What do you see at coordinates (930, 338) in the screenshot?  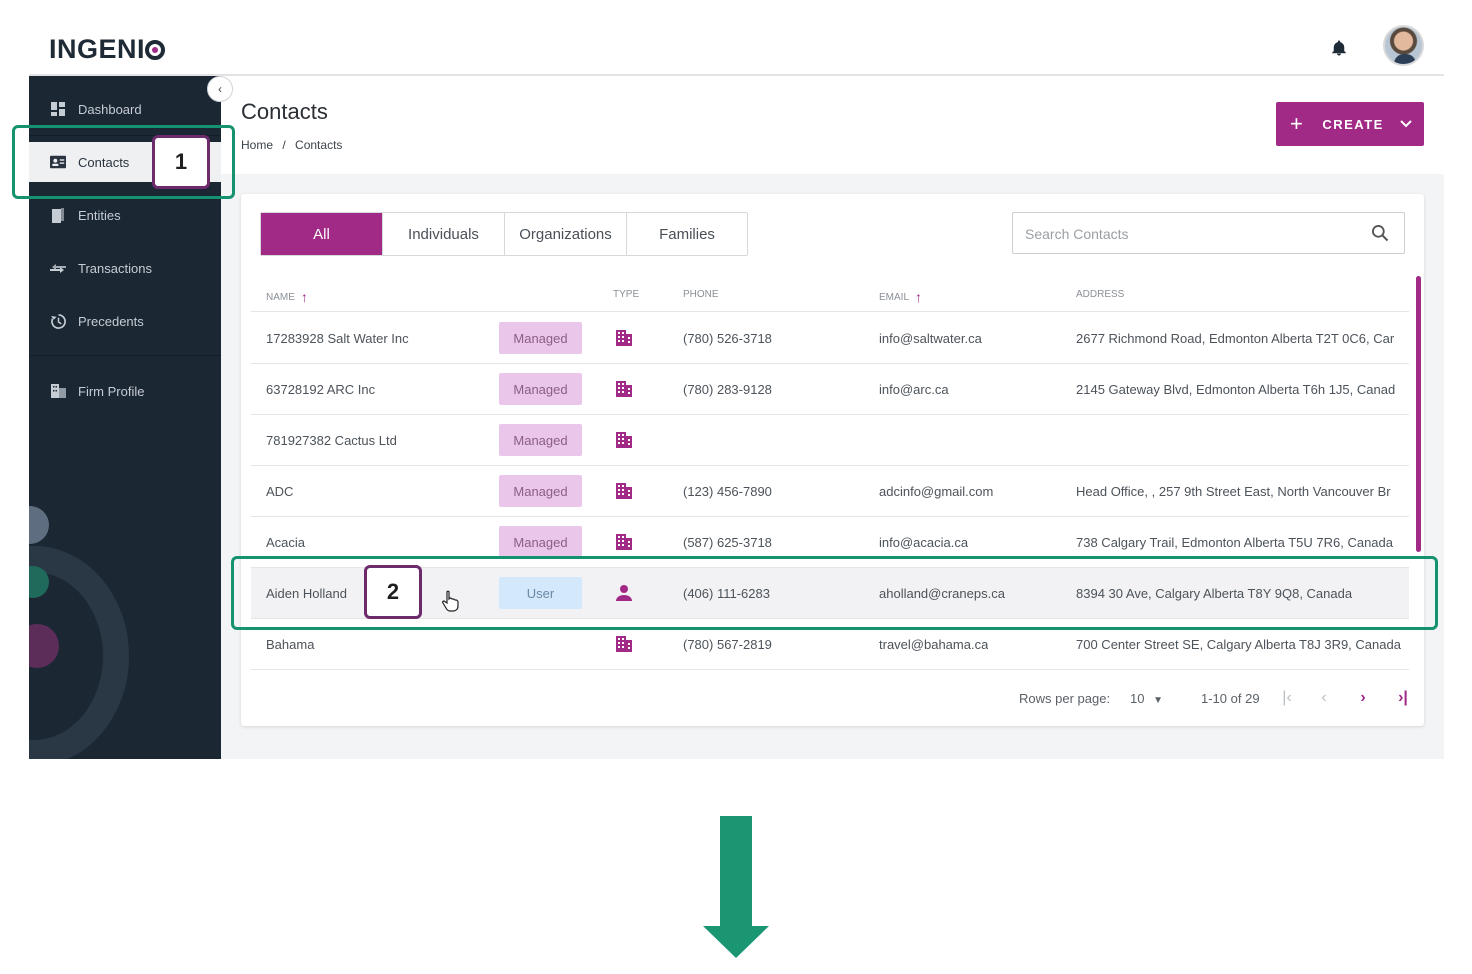 I see `cell-email: info@saltwater.ca` at bounding box center [930, 338].